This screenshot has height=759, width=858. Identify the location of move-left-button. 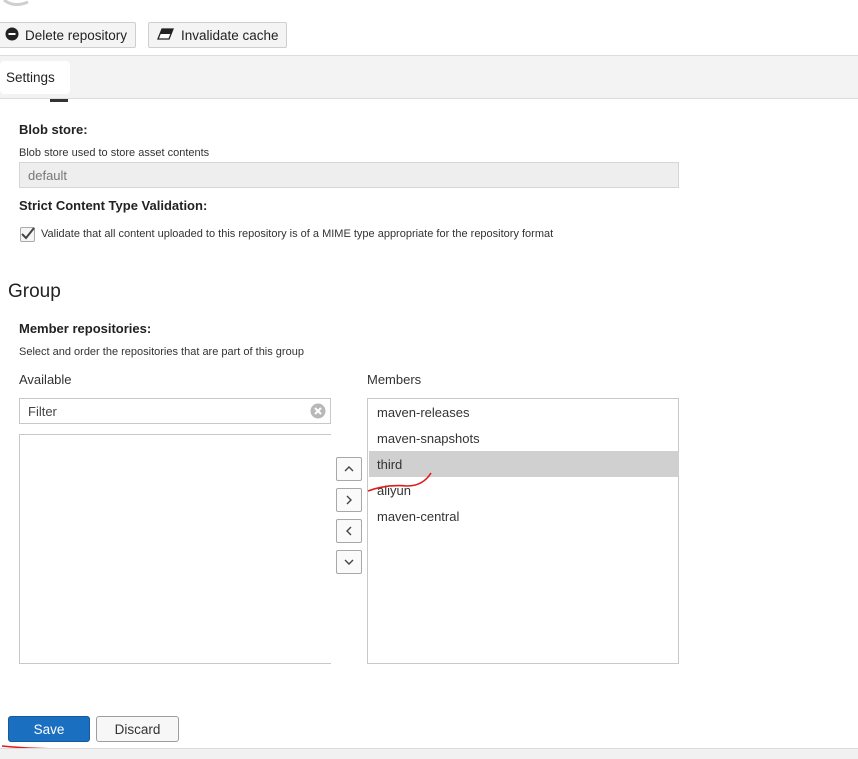
(349, 531).